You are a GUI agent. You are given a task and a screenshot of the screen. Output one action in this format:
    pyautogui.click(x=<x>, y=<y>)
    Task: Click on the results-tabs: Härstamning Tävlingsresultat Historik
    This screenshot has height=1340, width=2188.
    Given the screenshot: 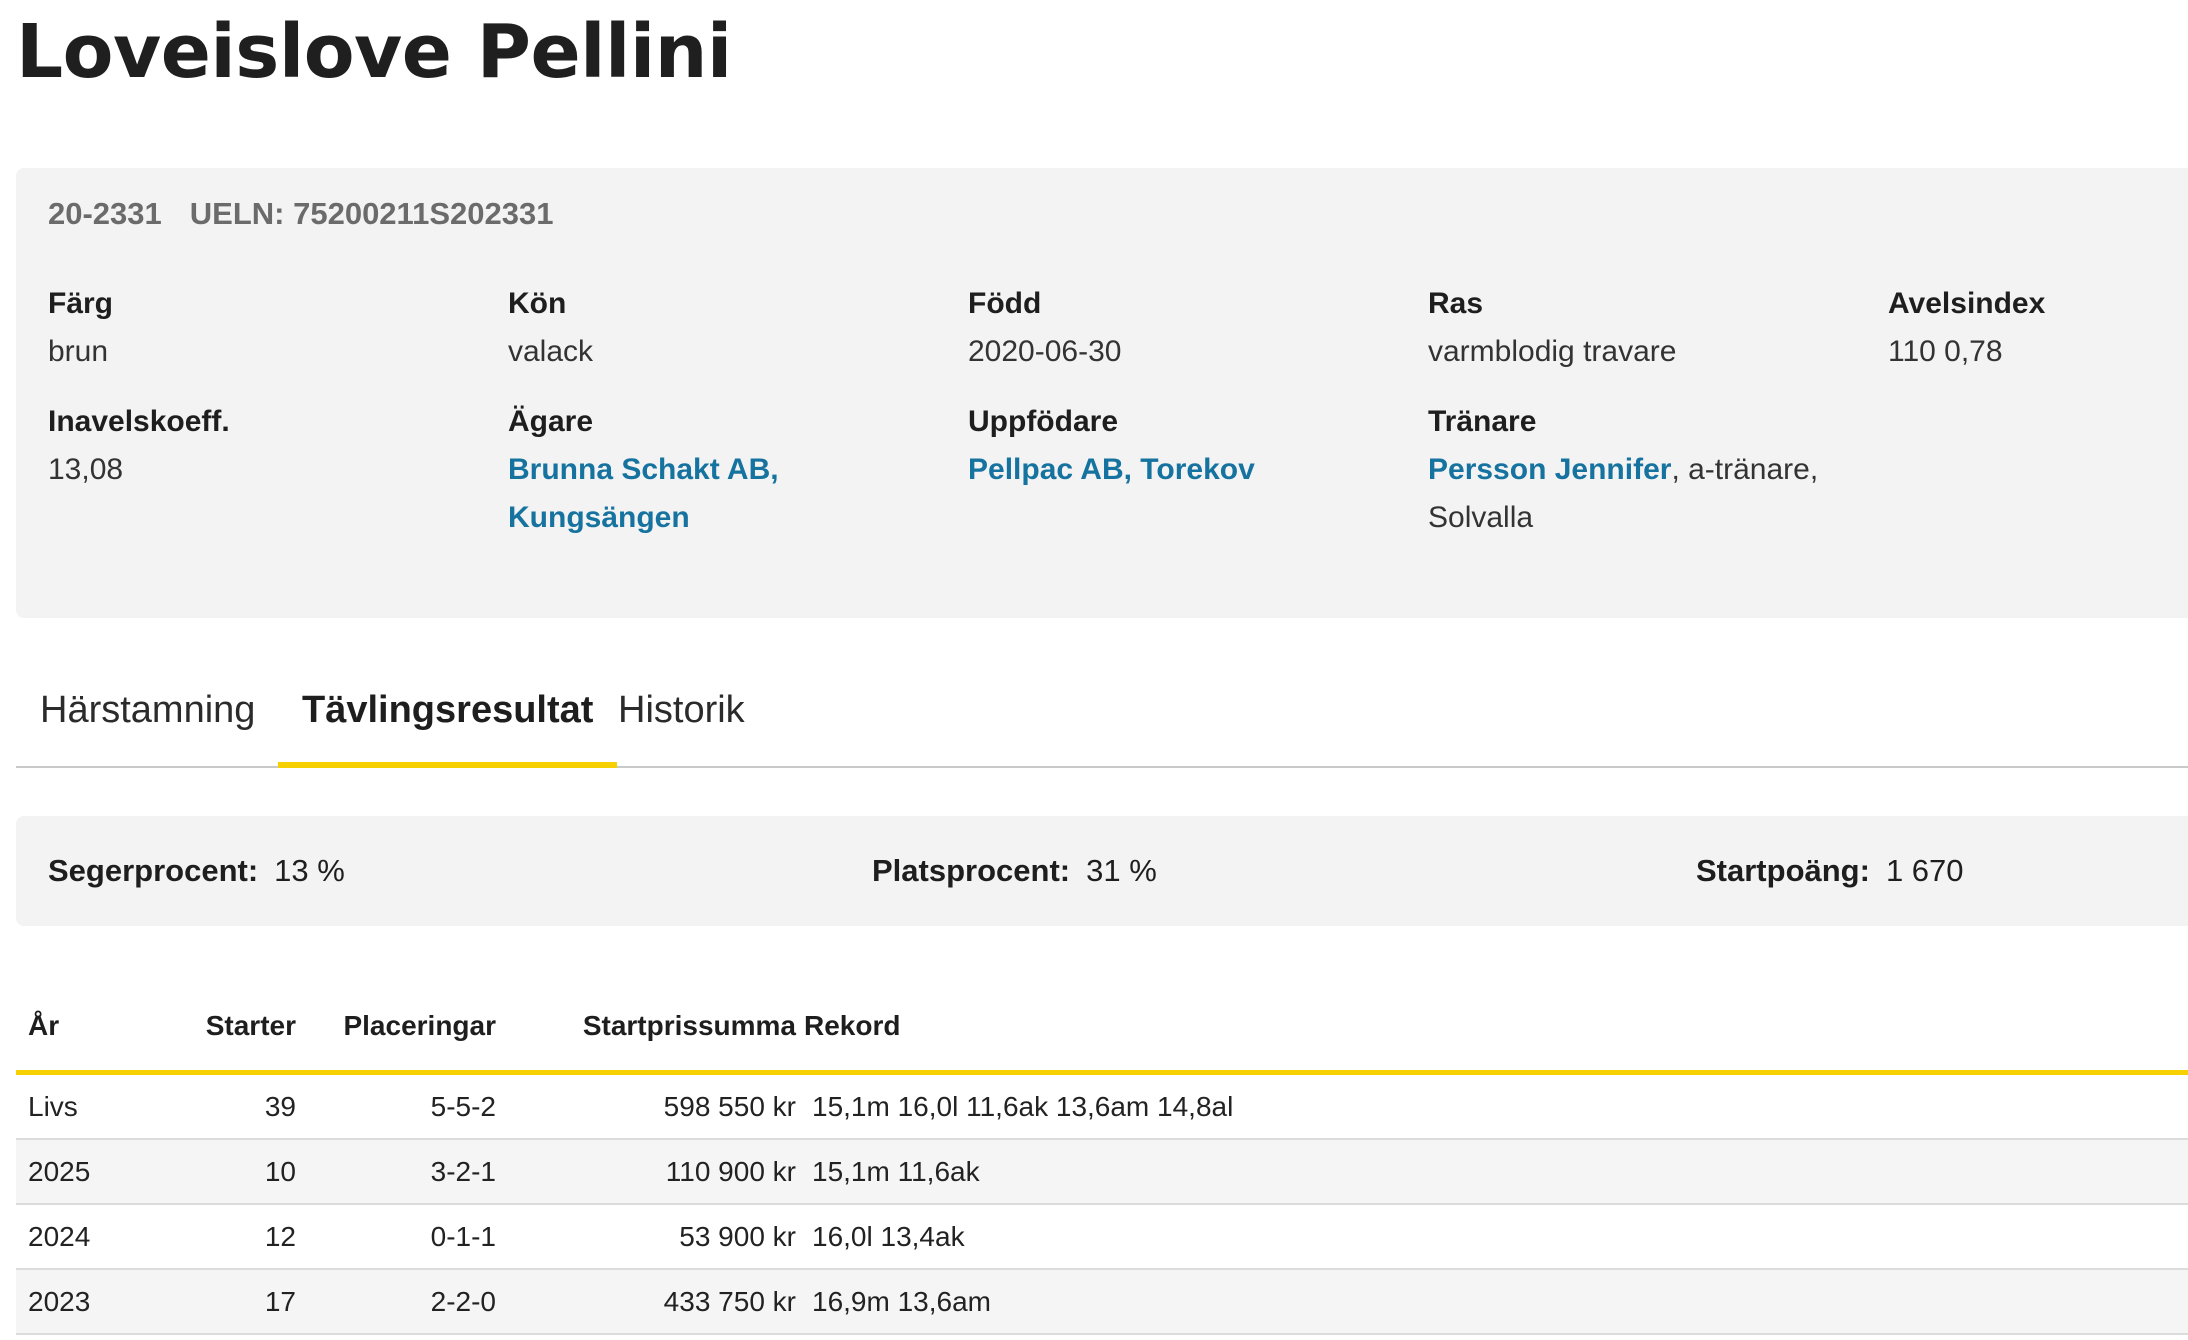 What is the action you would take?
    pyautogui.click(x=1102, y=720)
    